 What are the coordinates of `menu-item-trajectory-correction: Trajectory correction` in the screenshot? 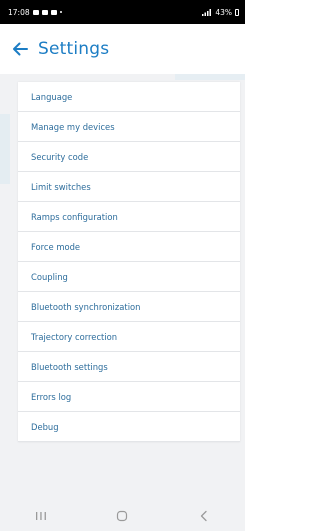 It's located at (129, 337).